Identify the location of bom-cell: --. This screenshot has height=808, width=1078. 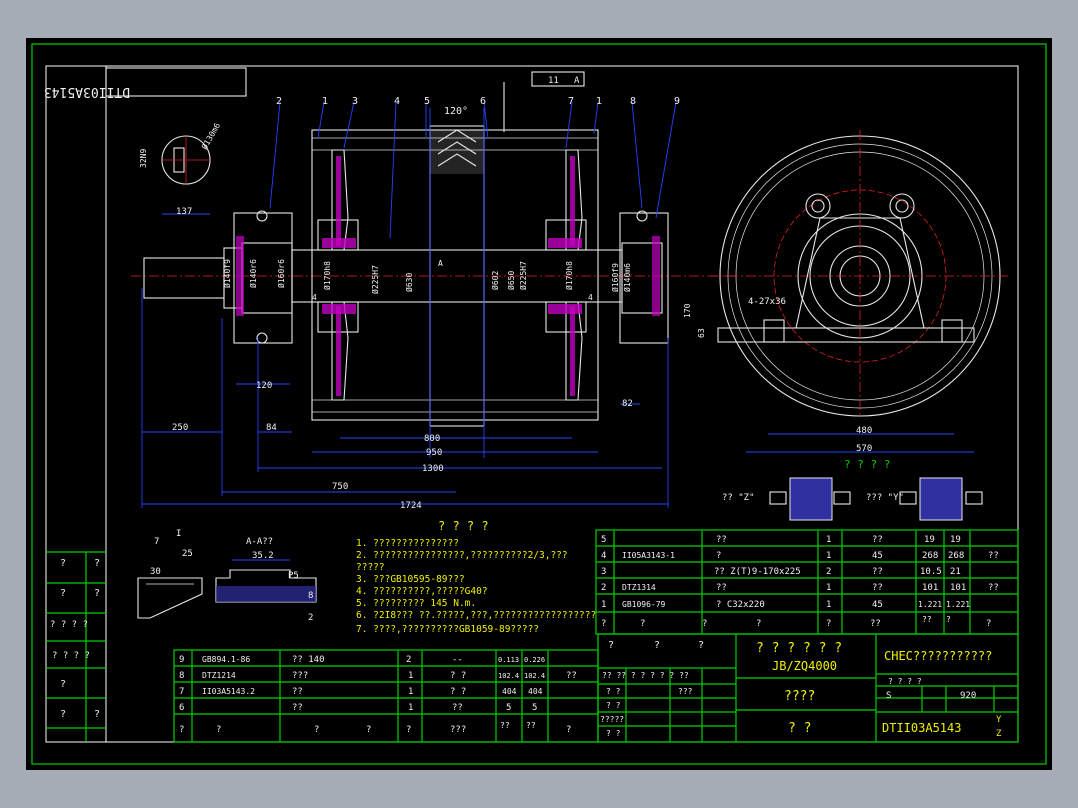
(457, 660).